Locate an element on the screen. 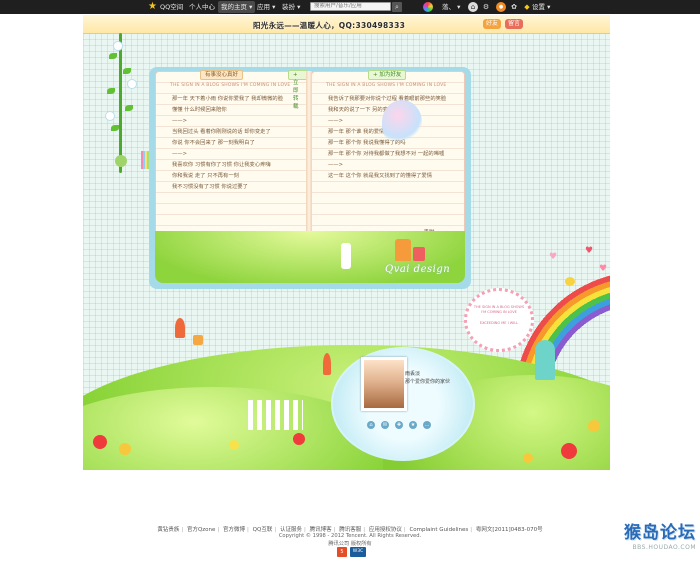  search-input is located at coordinates (350, 6).